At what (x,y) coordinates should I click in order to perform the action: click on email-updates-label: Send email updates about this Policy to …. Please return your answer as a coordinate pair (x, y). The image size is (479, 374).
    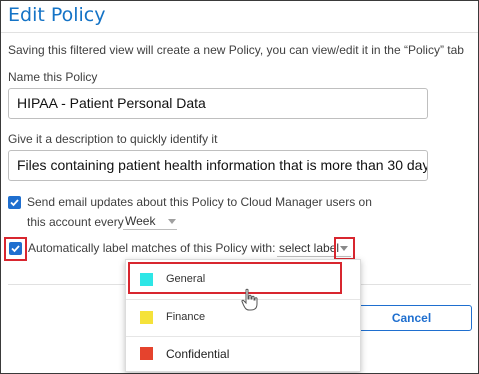
    Looking at the image, I should click on (199, 202).